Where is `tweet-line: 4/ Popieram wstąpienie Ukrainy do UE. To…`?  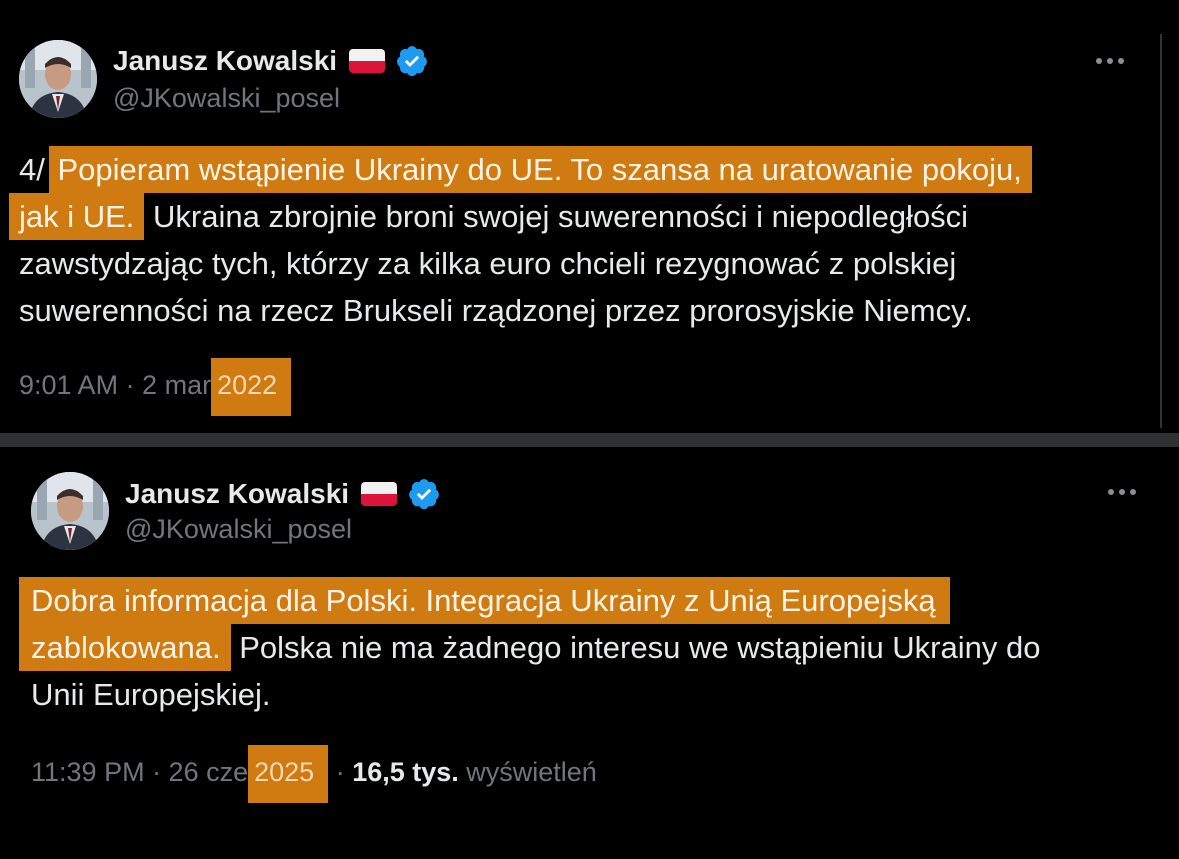 tweet-line: 4/ Popieram wstąpienie Ukrainy do UE. To… is located at coordinates (579, 169).